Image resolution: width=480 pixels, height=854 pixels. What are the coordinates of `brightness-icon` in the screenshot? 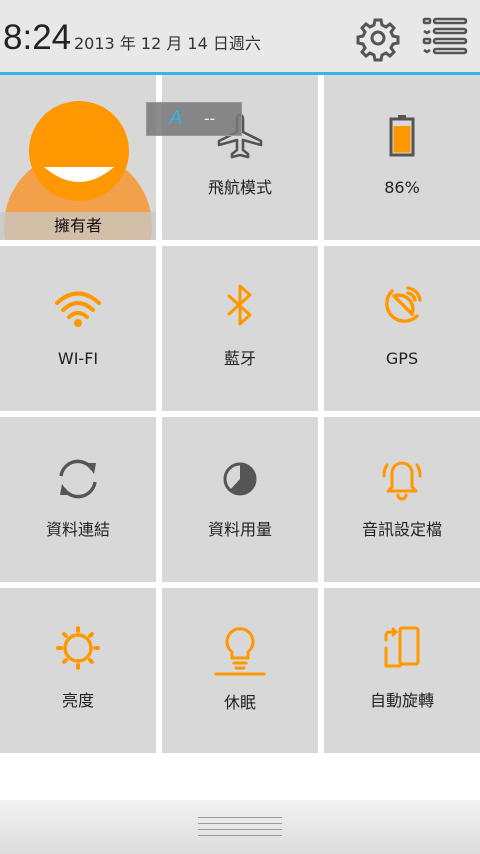 It's located at (78, 648).